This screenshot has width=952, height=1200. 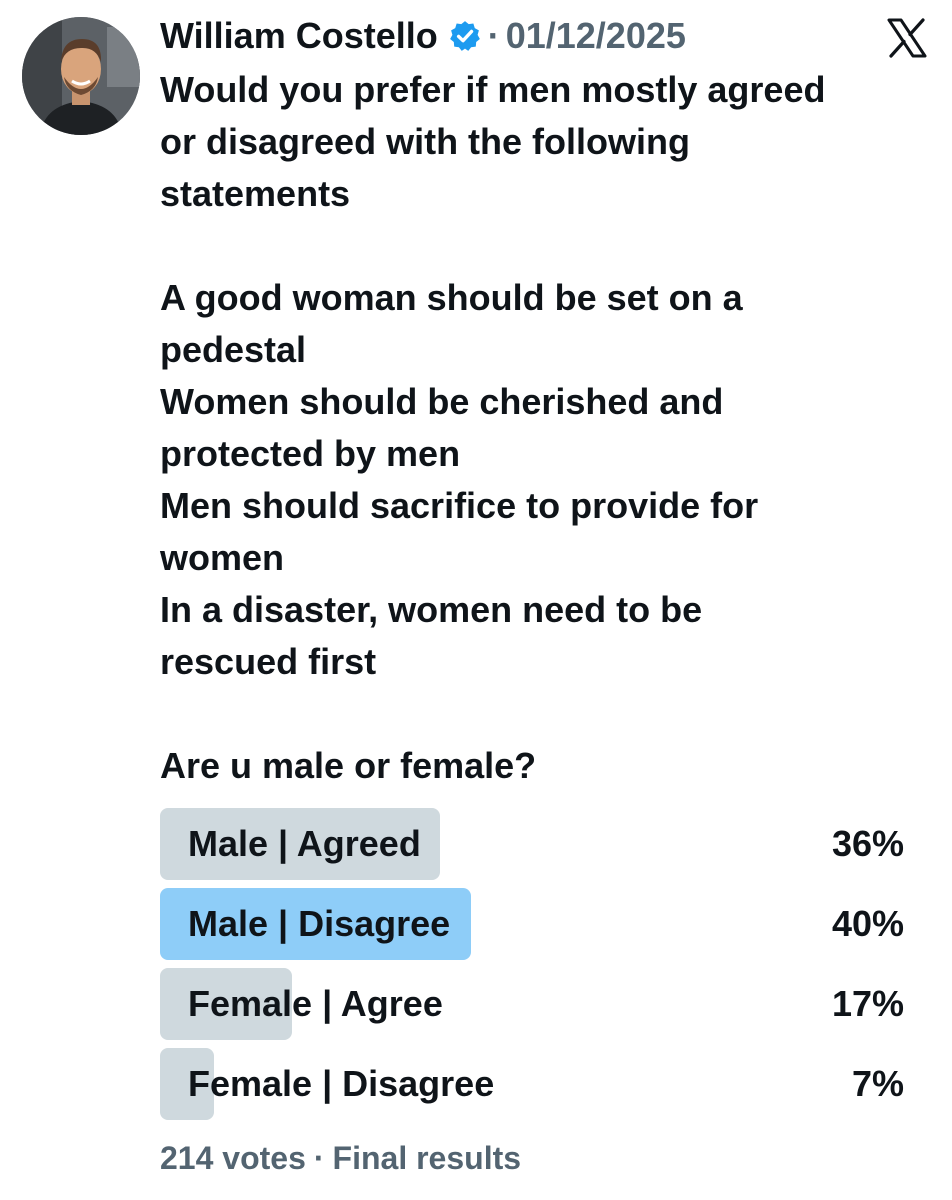 I want to click on poll-option-label: Male | Agreed, so click(x=304, y=843).